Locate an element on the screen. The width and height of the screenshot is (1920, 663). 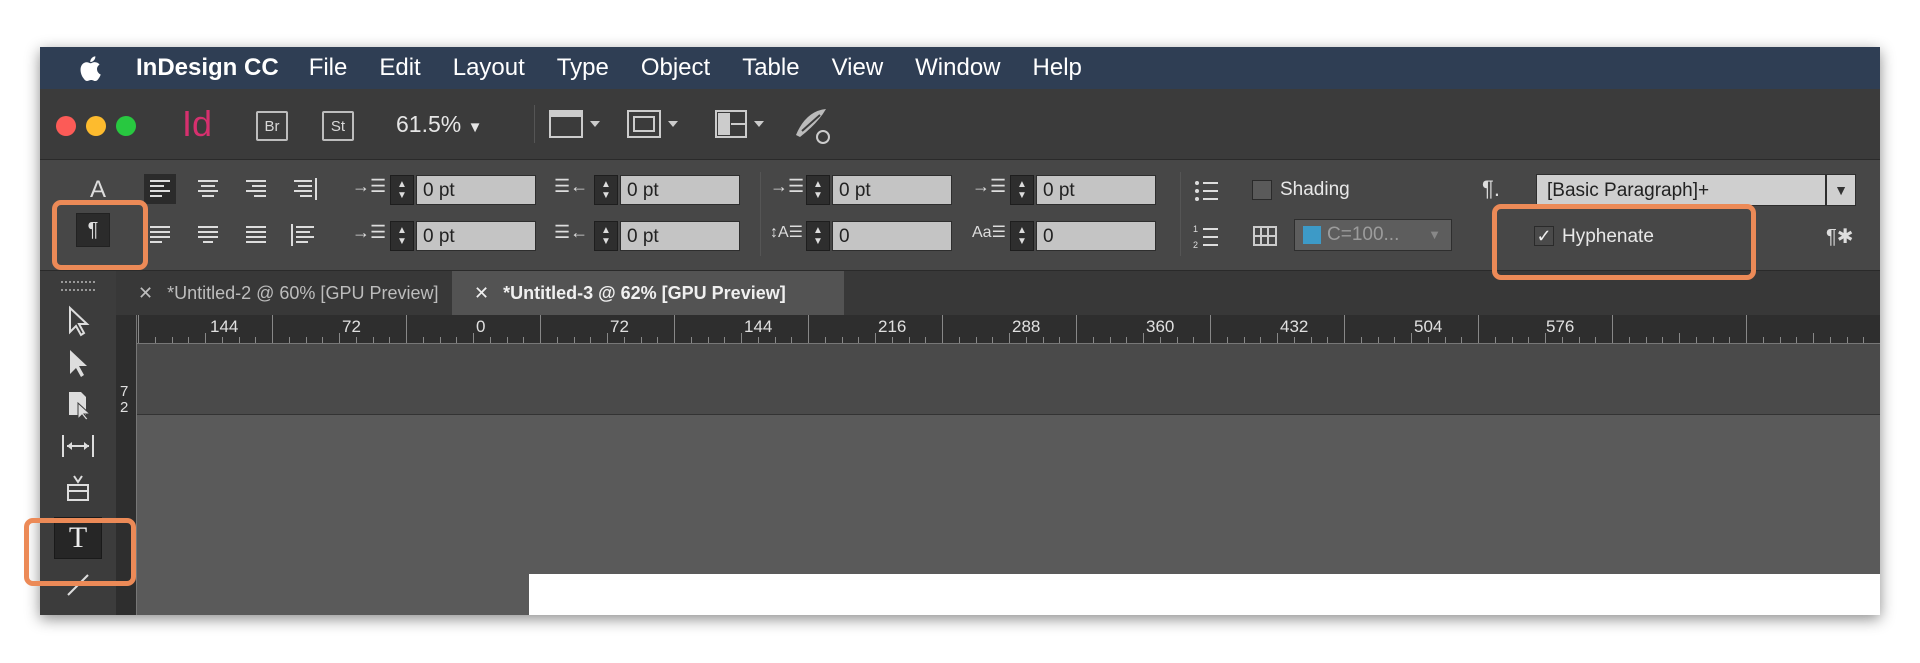
menu-view: View is located at coordinates (858, 68).